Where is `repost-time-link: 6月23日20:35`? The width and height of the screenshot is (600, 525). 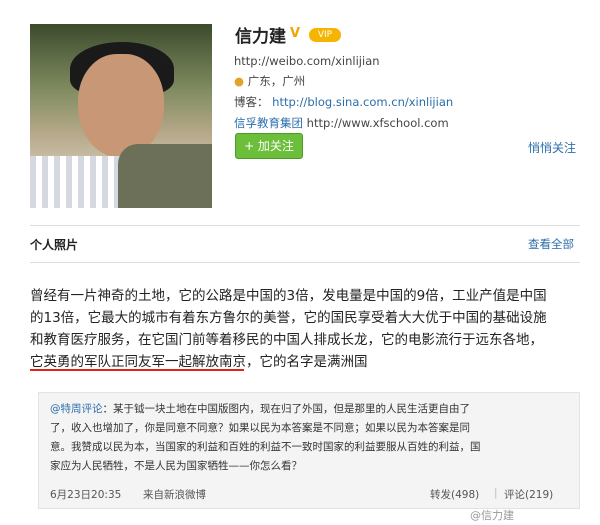 repost-time-link: 6月23日20:35 is located at coordinates (85, 494).